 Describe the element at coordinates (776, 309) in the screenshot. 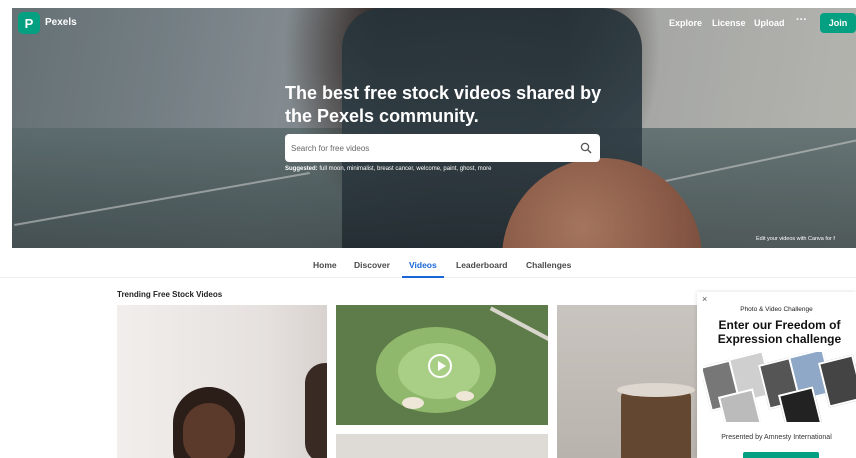

I see `popup-kicker: Photo & Video Challenge` at that location.